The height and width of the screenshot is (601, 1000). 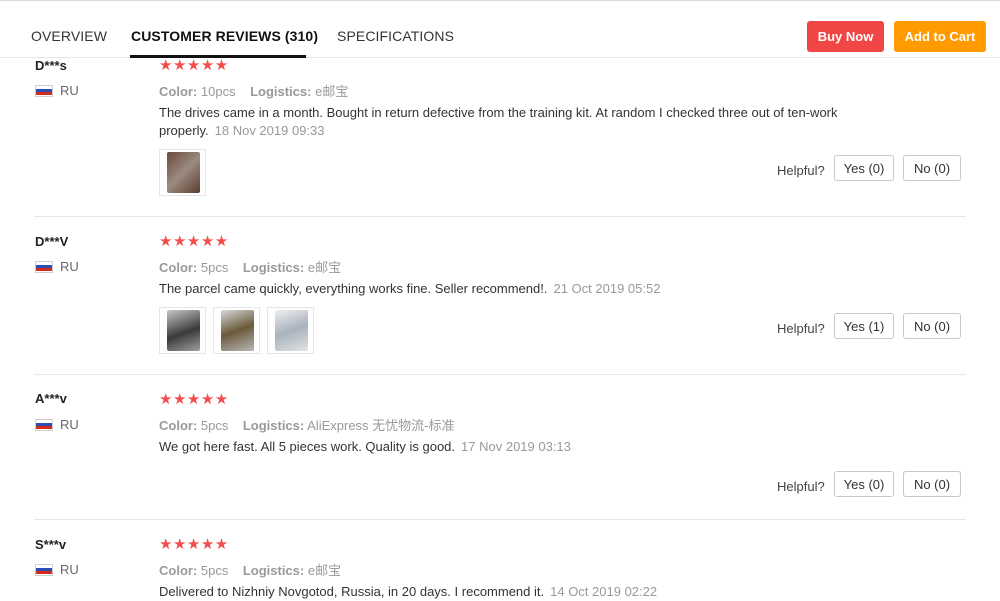 What do you see at coordinates (52, 241) in the screenshot?
I see `reviewer-name: D***V` at bounding box center [52, 241].